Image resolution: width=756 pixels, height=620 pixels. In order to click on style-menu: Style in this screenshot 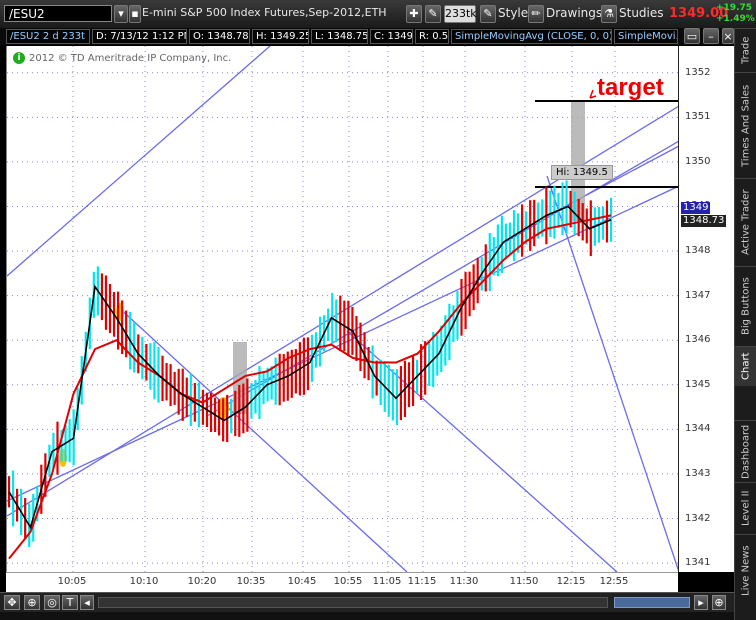, I will do `click(513, 13)`.